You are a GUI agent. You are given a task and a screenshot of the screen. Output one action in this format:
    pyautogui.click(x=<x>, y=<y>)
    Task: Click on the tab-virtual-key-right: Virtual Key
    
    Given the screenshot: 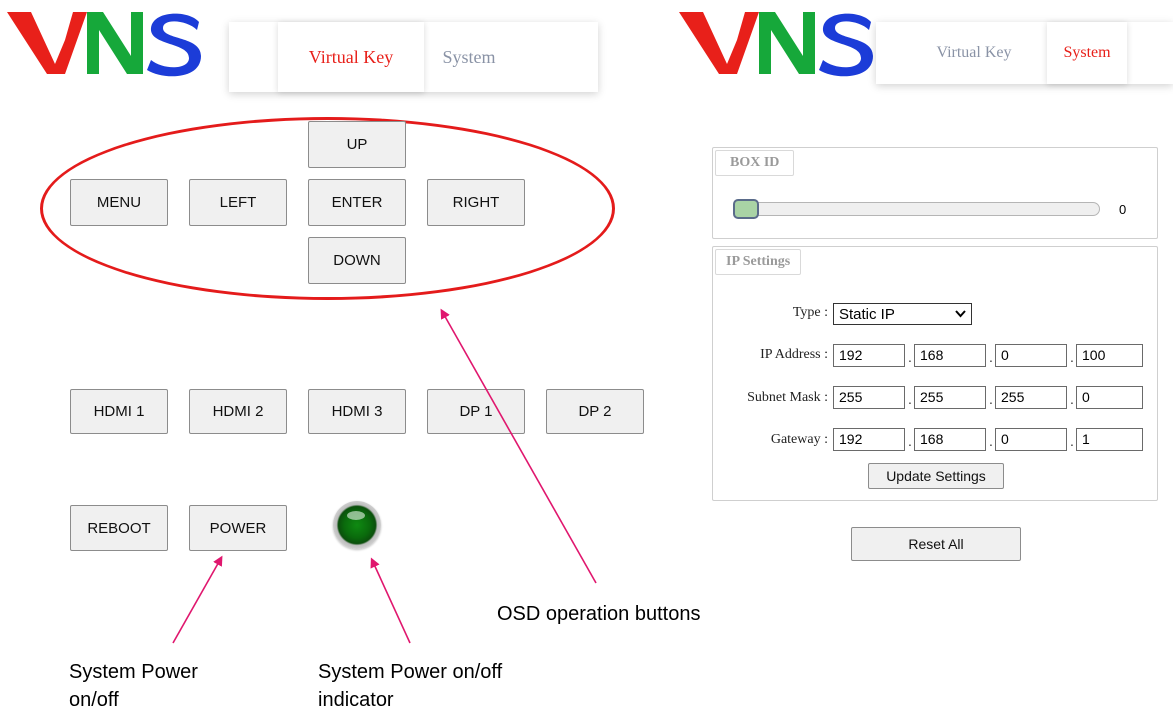 What is the action you would take?
    pyautogui.click(x=974, y=53)
    